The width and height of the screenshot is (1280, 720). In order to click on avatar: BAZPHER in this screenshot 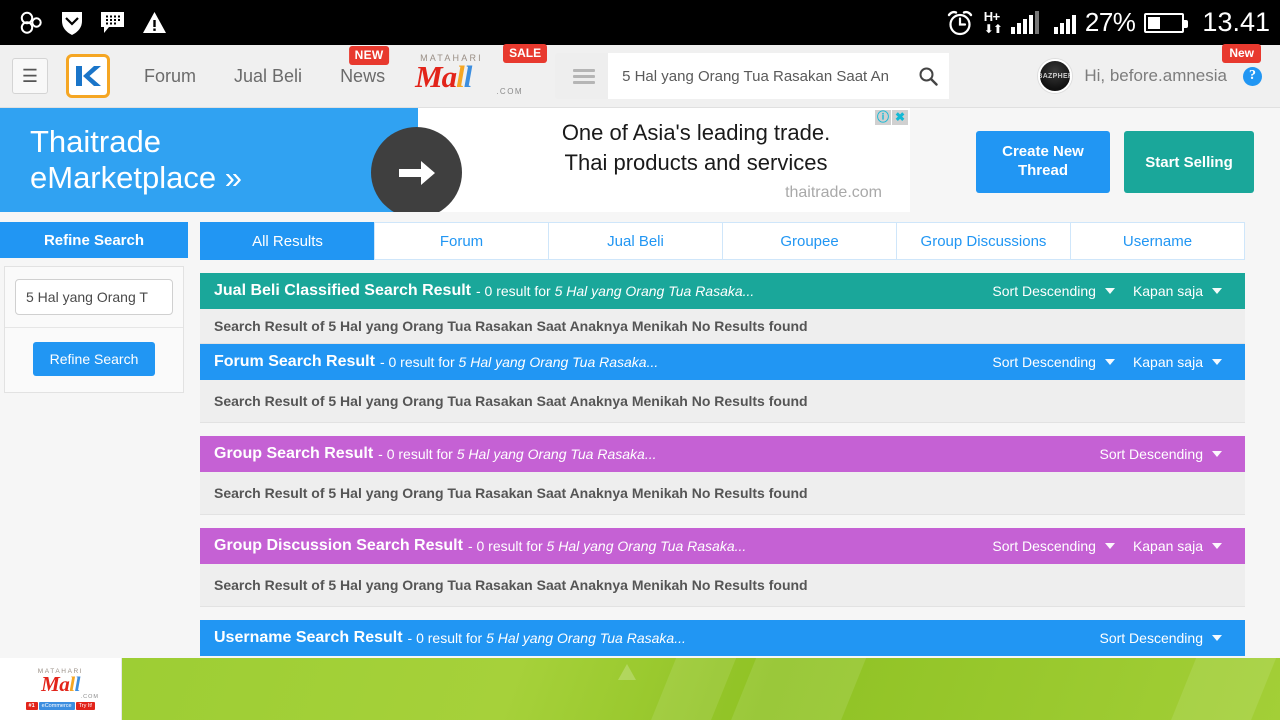, I will do `click(1055, 76)`.